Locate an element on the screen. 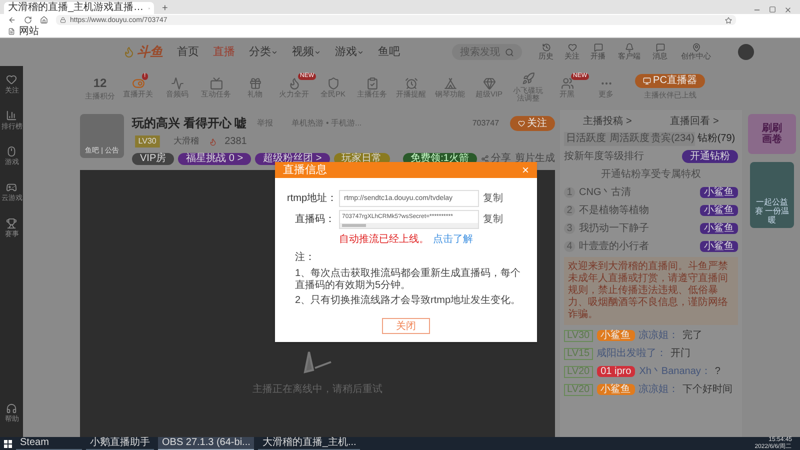 The height and width of the screenshot is (450, 800). note-text: 2、只有切换推流线路才会导致rtmp地址发生变化。 is located at coordinates (408, 301).